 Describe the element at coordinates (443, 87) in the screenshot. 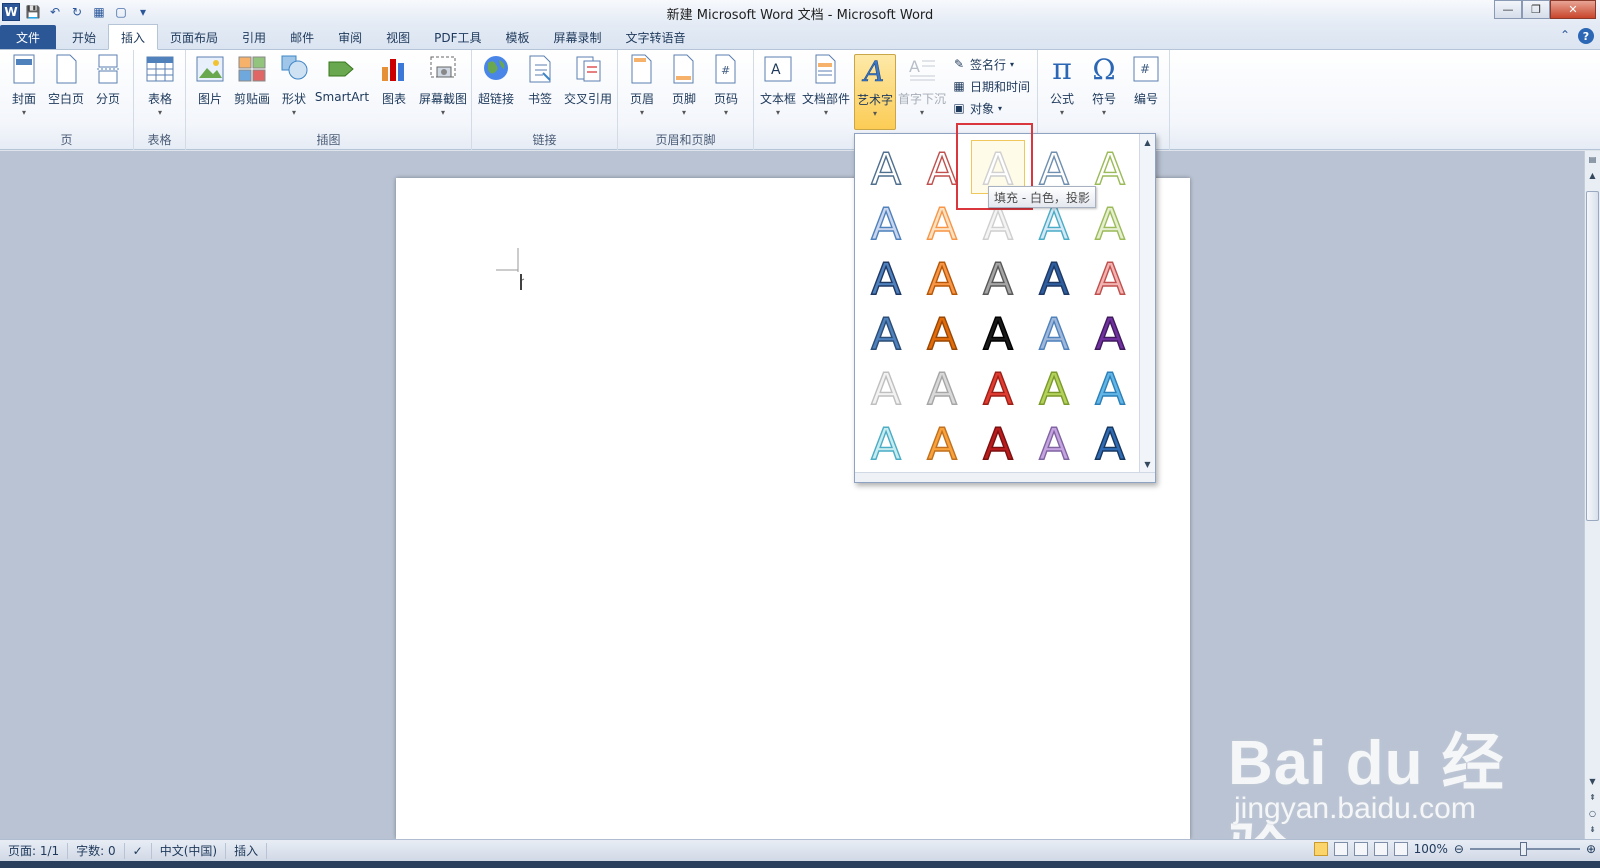

I see `screenshot-button: 屏幕截图 ▾` at that location.